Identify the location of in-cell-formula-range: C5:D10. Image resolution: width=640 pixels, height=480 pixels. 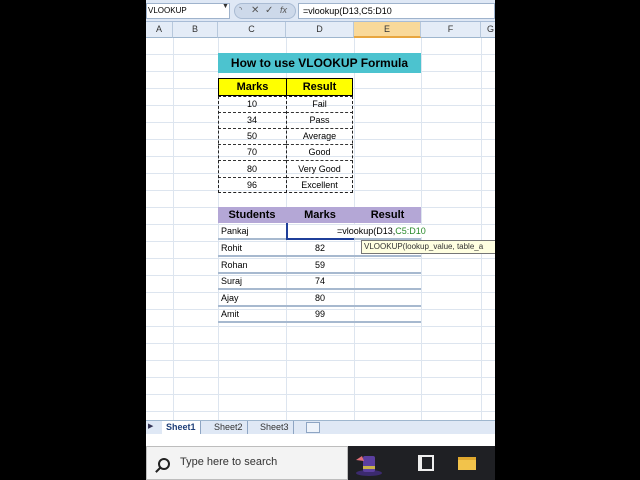
(410, 231).